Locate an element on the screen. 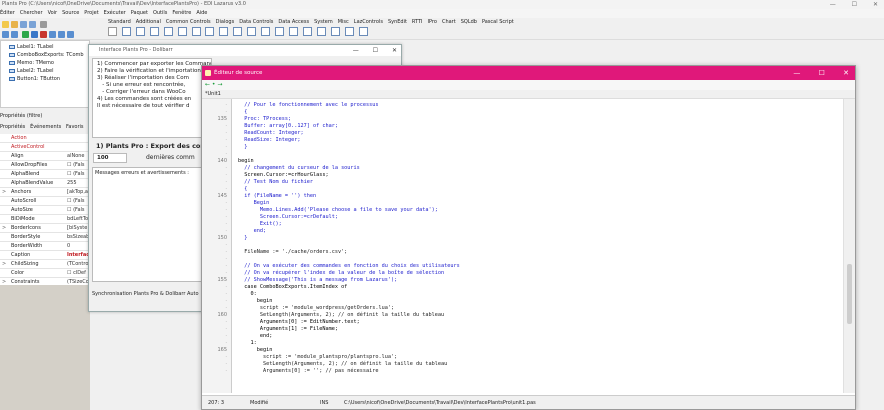 The height and width of the screenshot is (410, 884). menu-item: Exécuter is located at coordinates (115, 13).